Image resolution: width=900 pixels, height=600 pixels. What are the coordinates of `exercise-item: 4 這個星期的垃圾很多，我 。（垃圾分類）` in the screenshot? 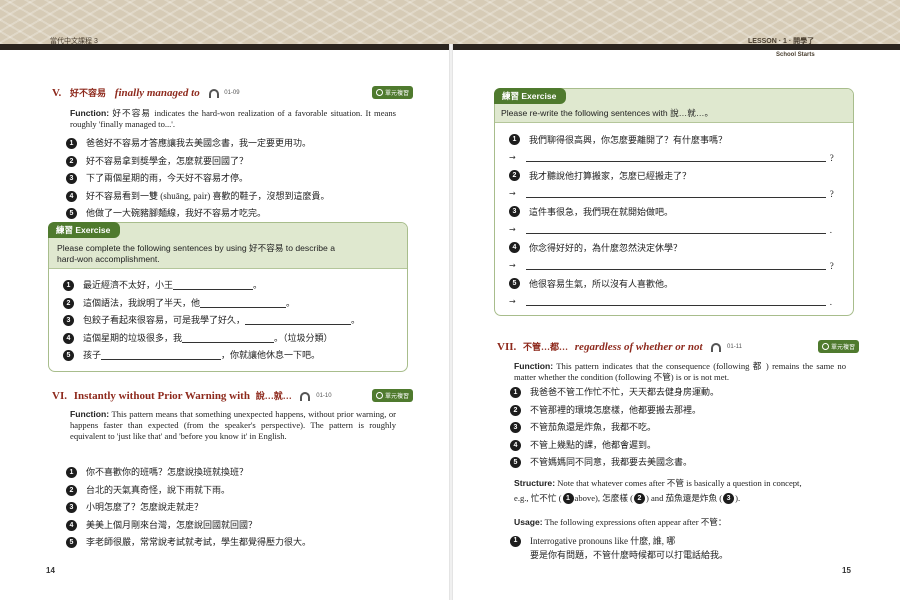 It's located at (211, 339).